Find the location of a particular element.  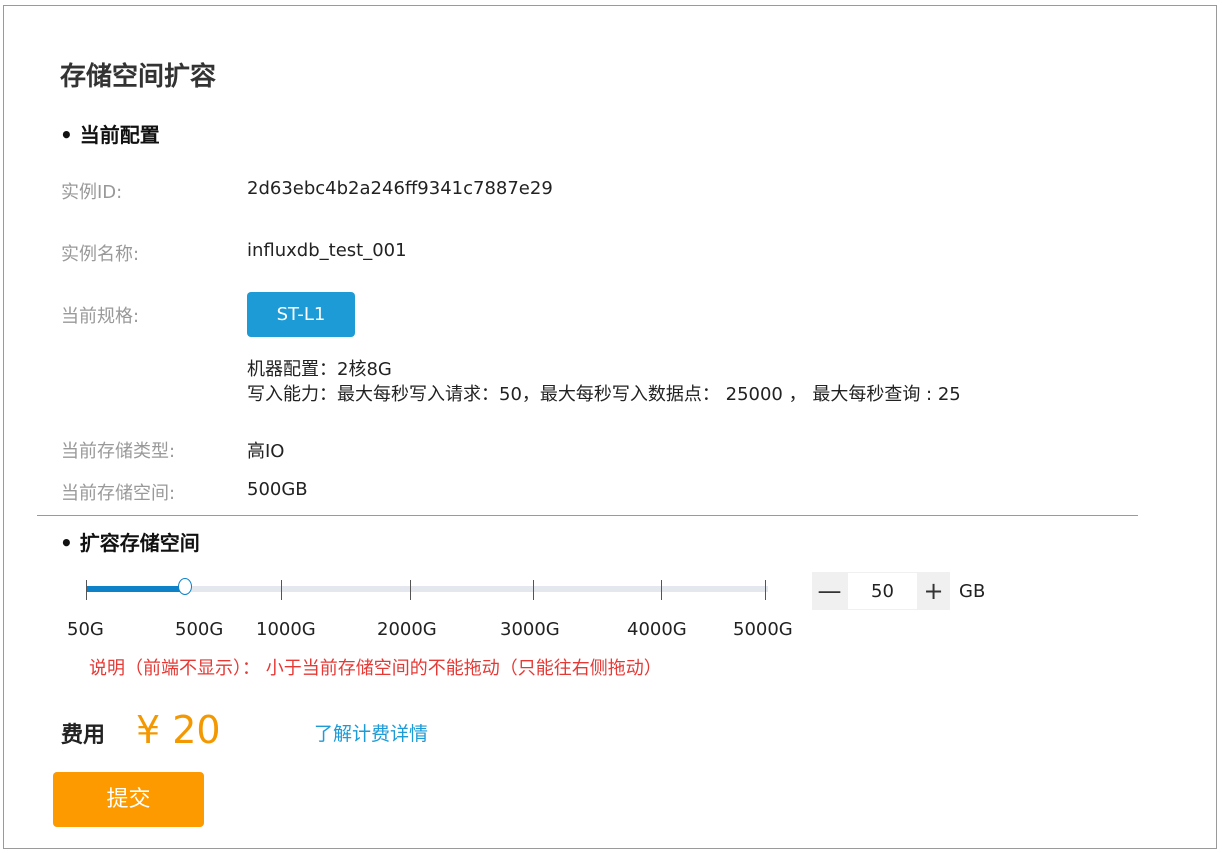

slider-tick-label: 4000G is located at coordinates (657, 629).